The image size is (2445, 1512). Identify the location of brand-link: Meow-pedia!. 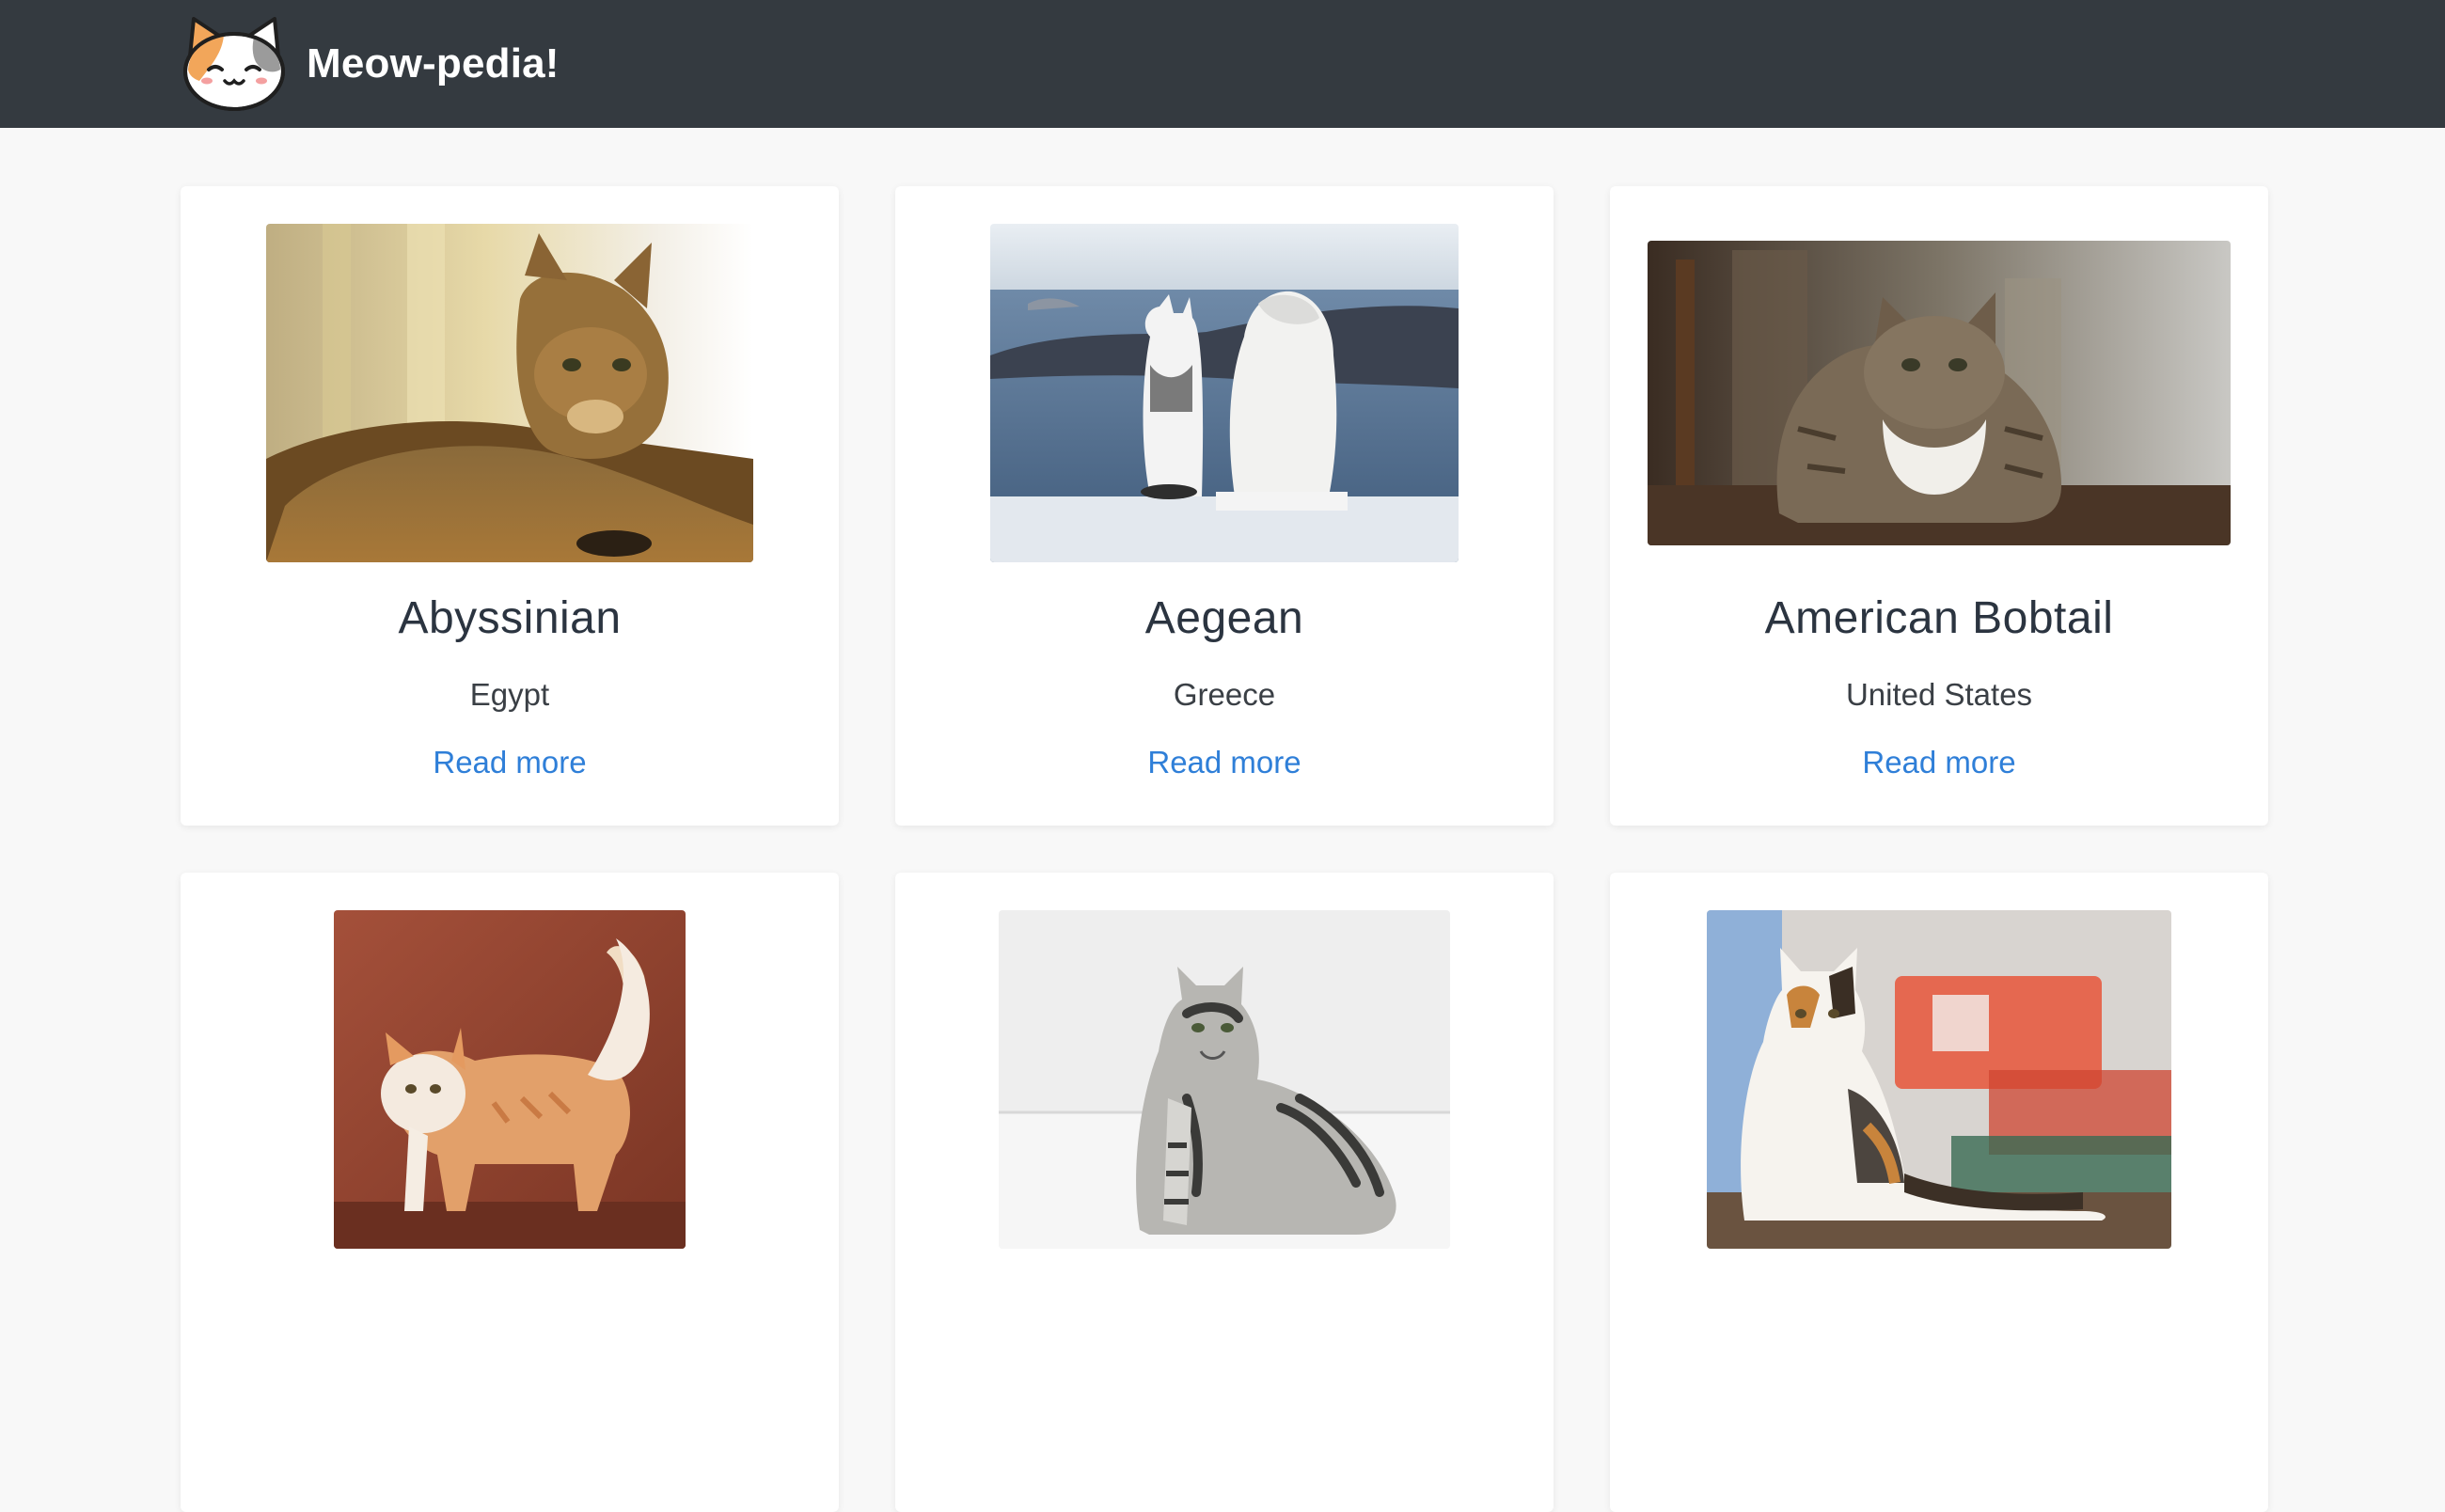
(370, 64).